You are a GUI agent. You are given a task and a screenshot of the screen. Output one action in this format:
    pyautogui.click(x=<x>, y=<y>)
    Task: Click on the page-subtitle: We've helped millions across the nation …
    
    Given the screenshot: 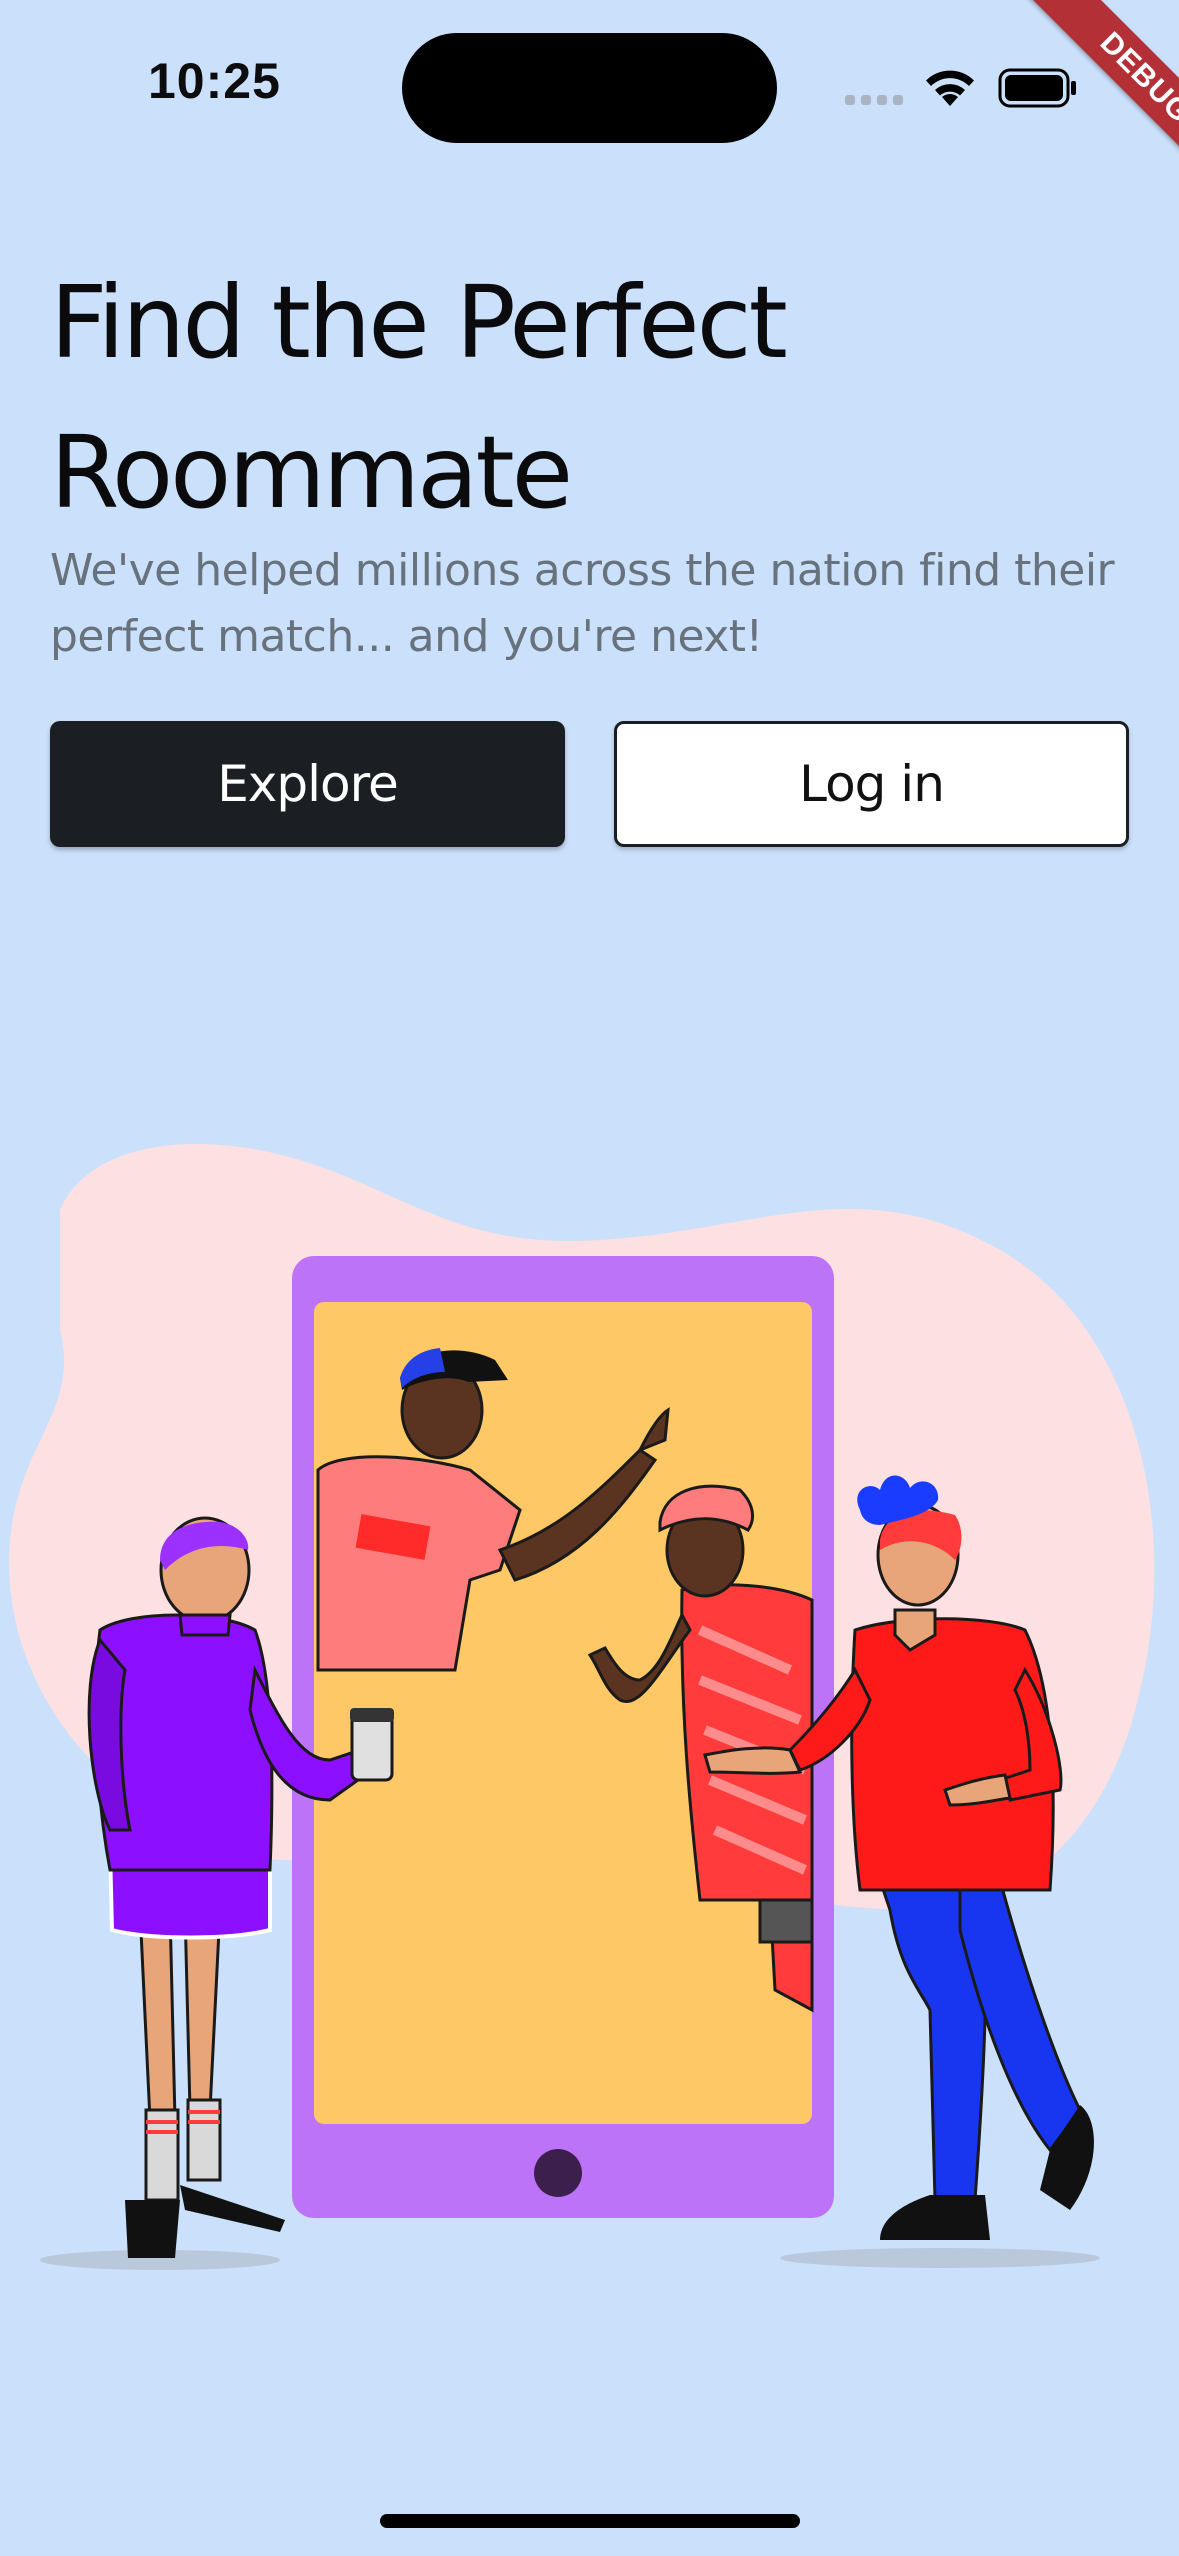 What is the action you would take?
    pyautogui.click(x=582, y=603)
    